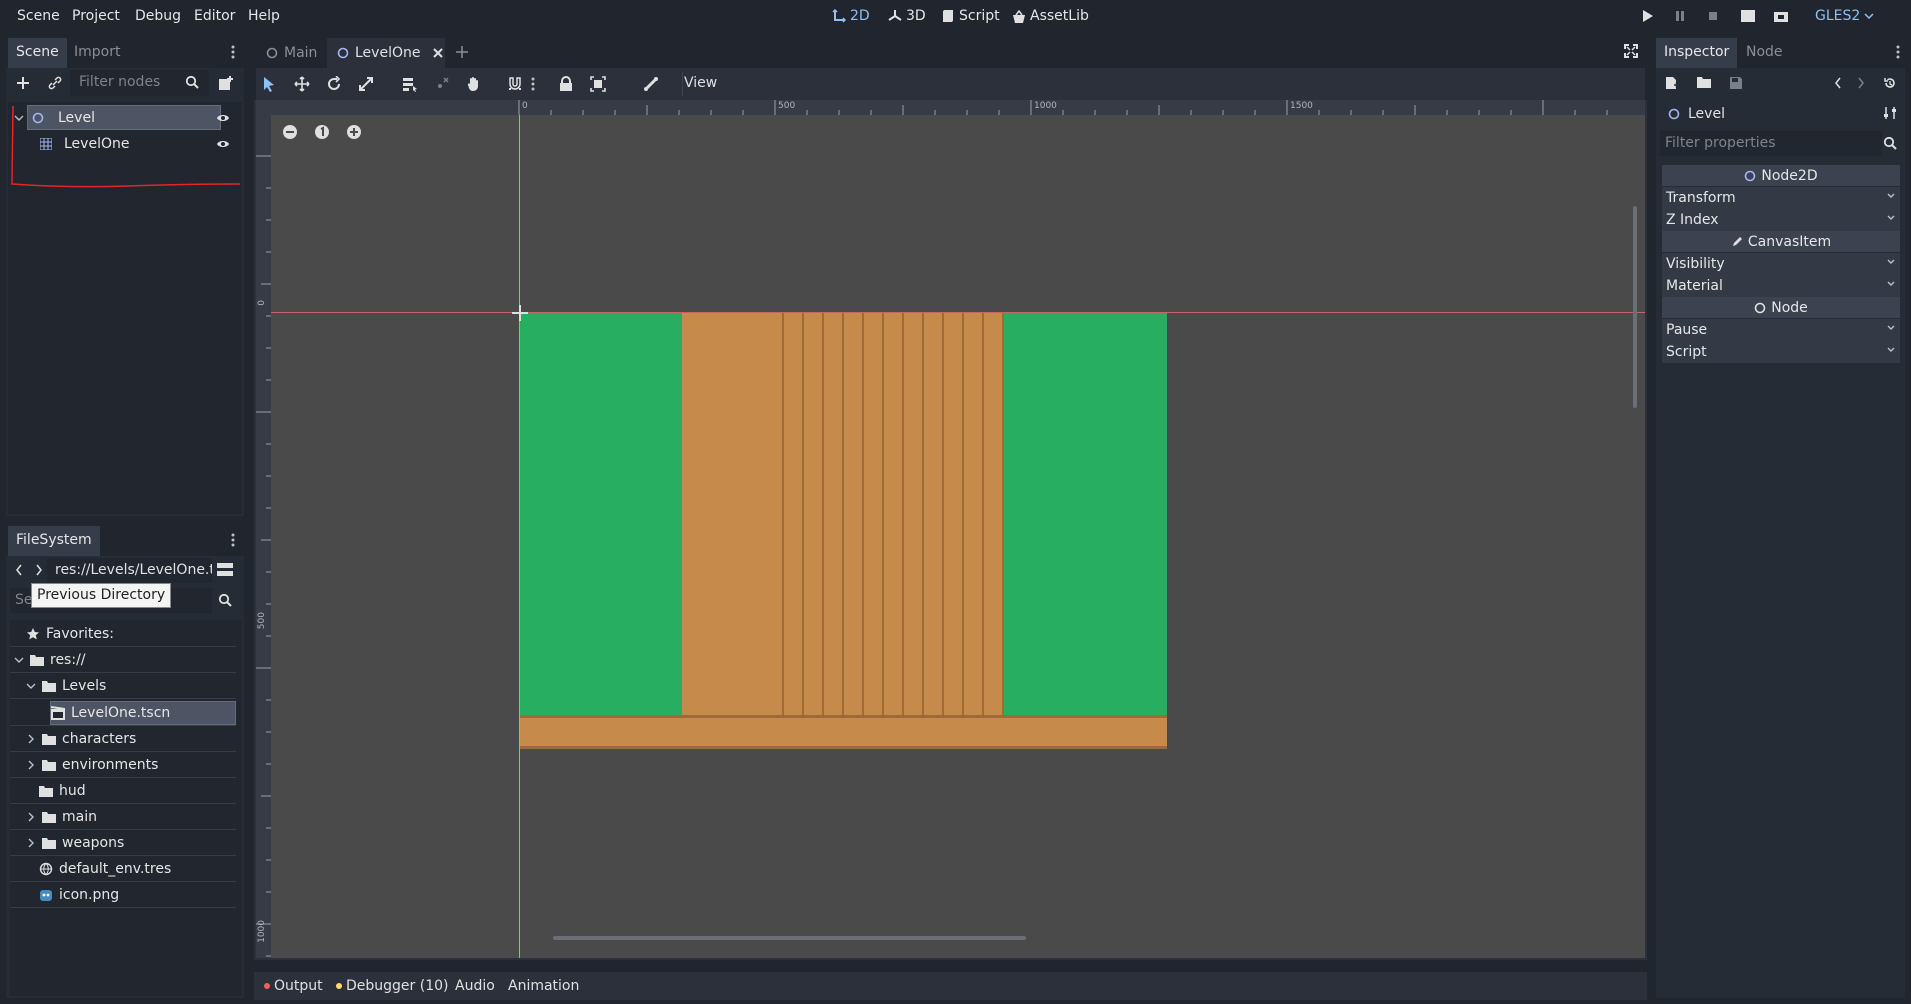 The image size is (1911, 1004). I want to click on inspected-object: Level, so click(1784, 114).